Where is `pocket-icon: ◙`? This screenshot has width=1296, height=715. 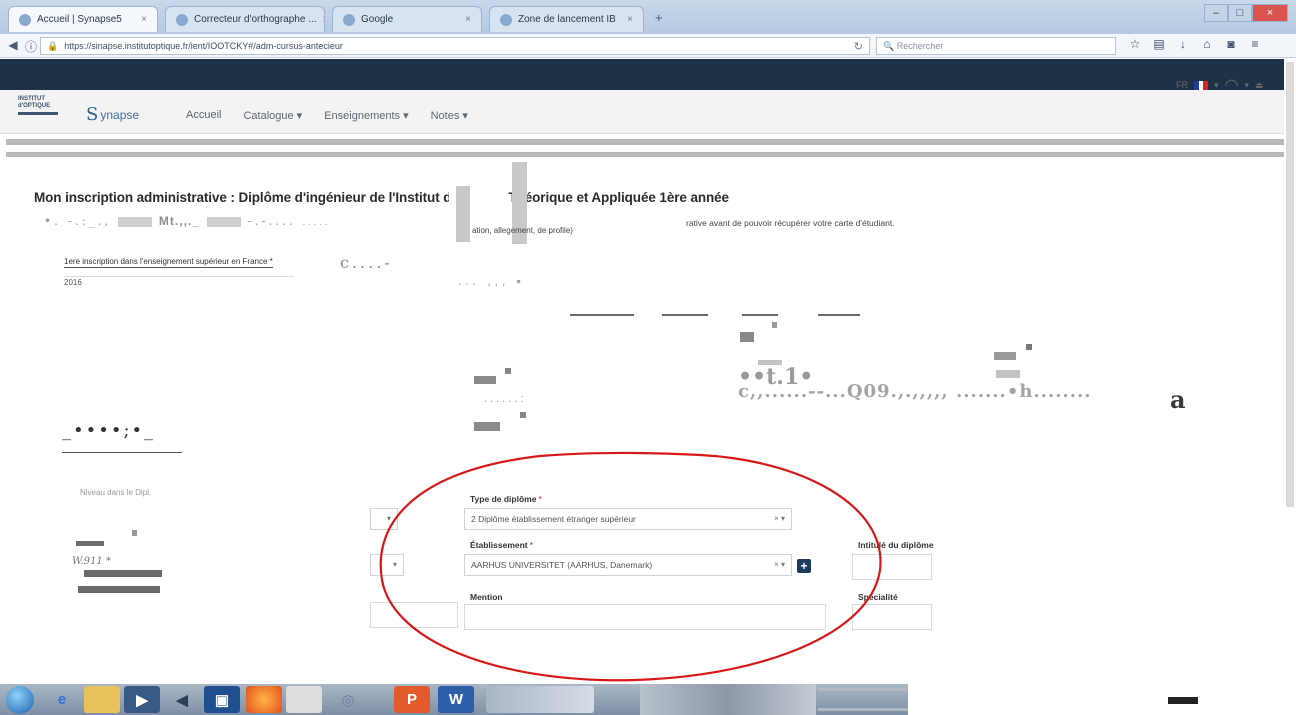
pocket-icon: ◙ is located at coordinates (1231, 44).